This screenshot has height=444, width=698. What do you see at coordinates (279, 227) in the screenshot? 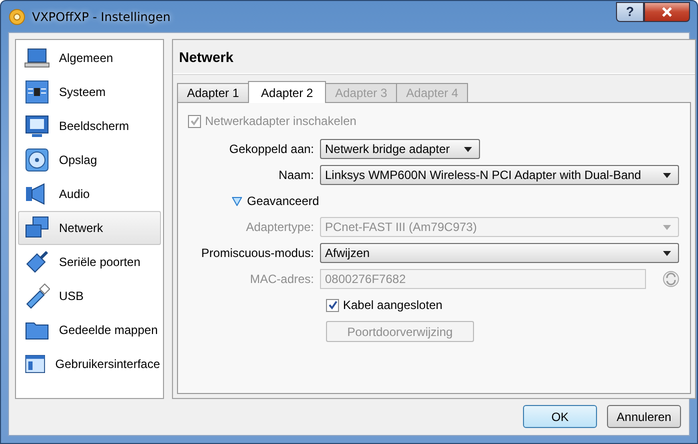
I see `field-label: Adaptertype:` at bounding box center [279, 227].